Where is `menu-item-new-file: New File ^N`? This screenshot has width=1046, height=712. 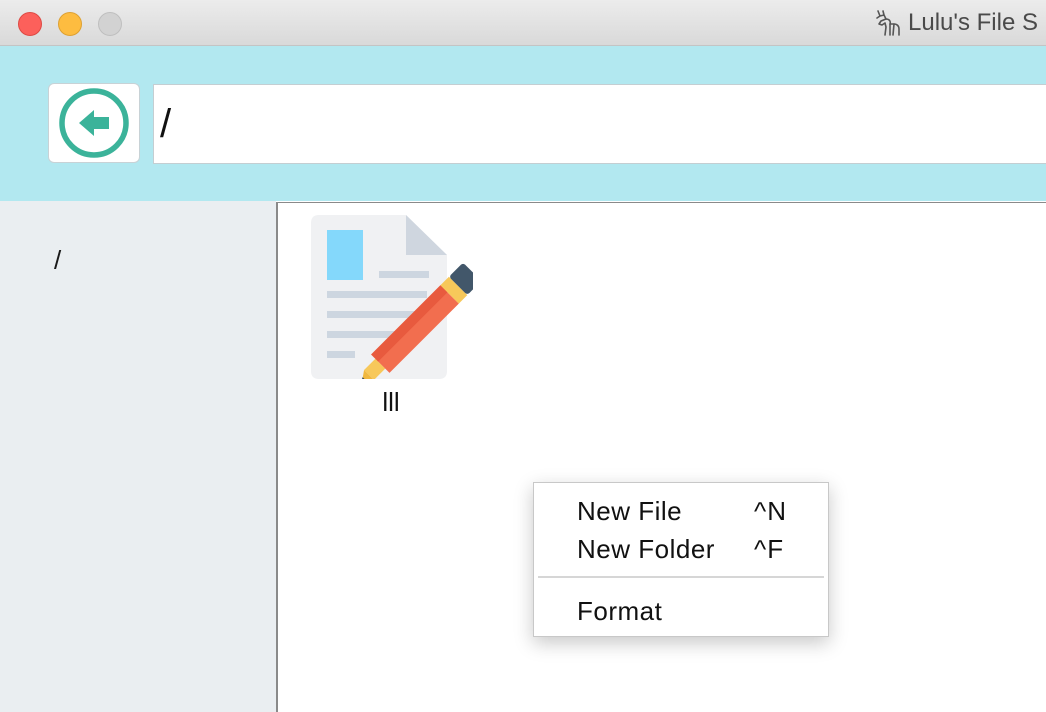 menu-item-new-file: New File ^N is located at coordinates (681, 512).